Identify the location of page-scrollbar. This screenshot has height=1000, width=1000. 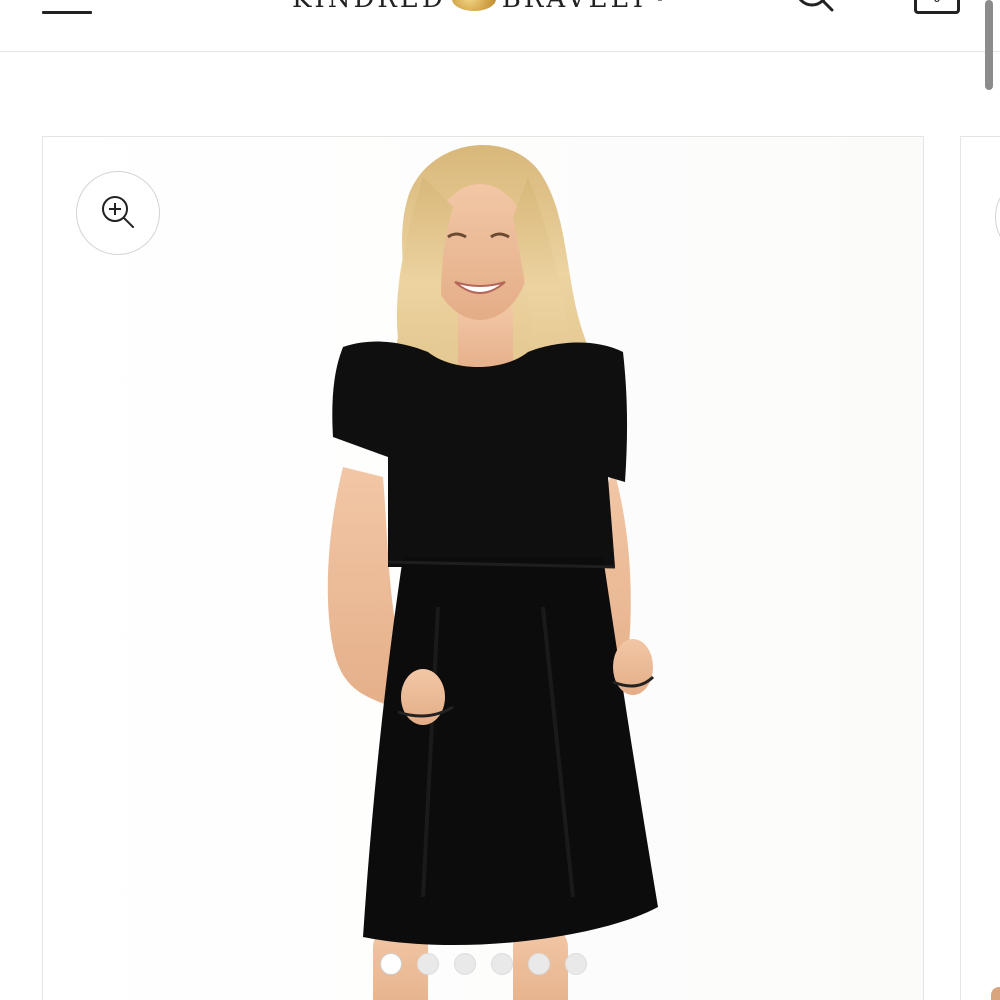
(989, 45).